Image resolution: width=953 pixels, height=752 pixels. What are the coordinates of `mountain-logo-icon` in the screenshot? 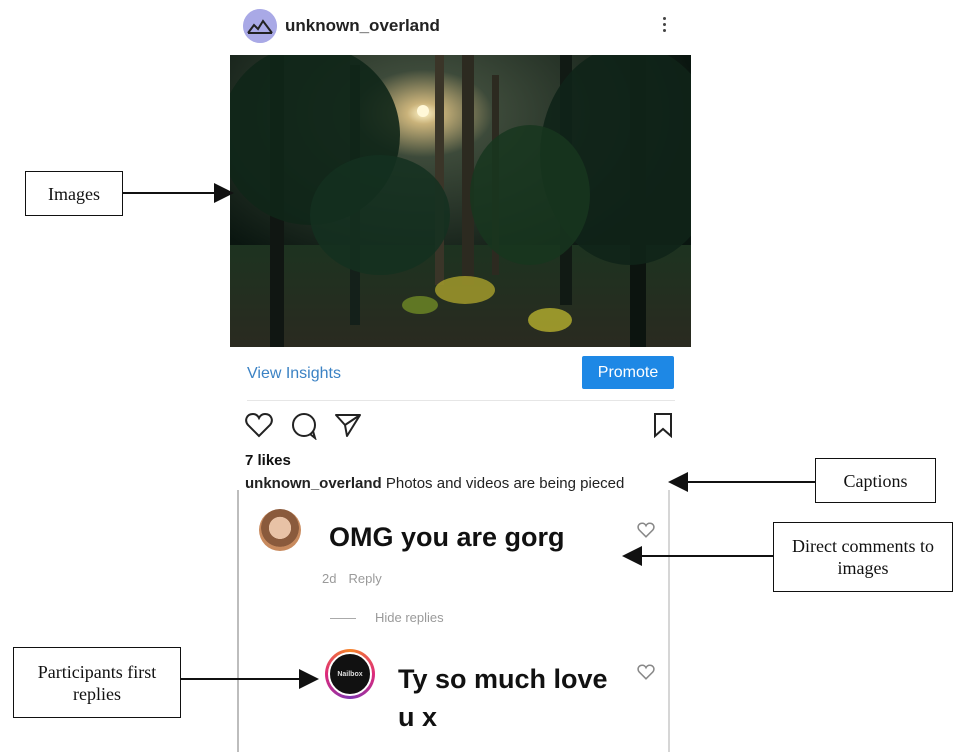 It's located at (260, 26).